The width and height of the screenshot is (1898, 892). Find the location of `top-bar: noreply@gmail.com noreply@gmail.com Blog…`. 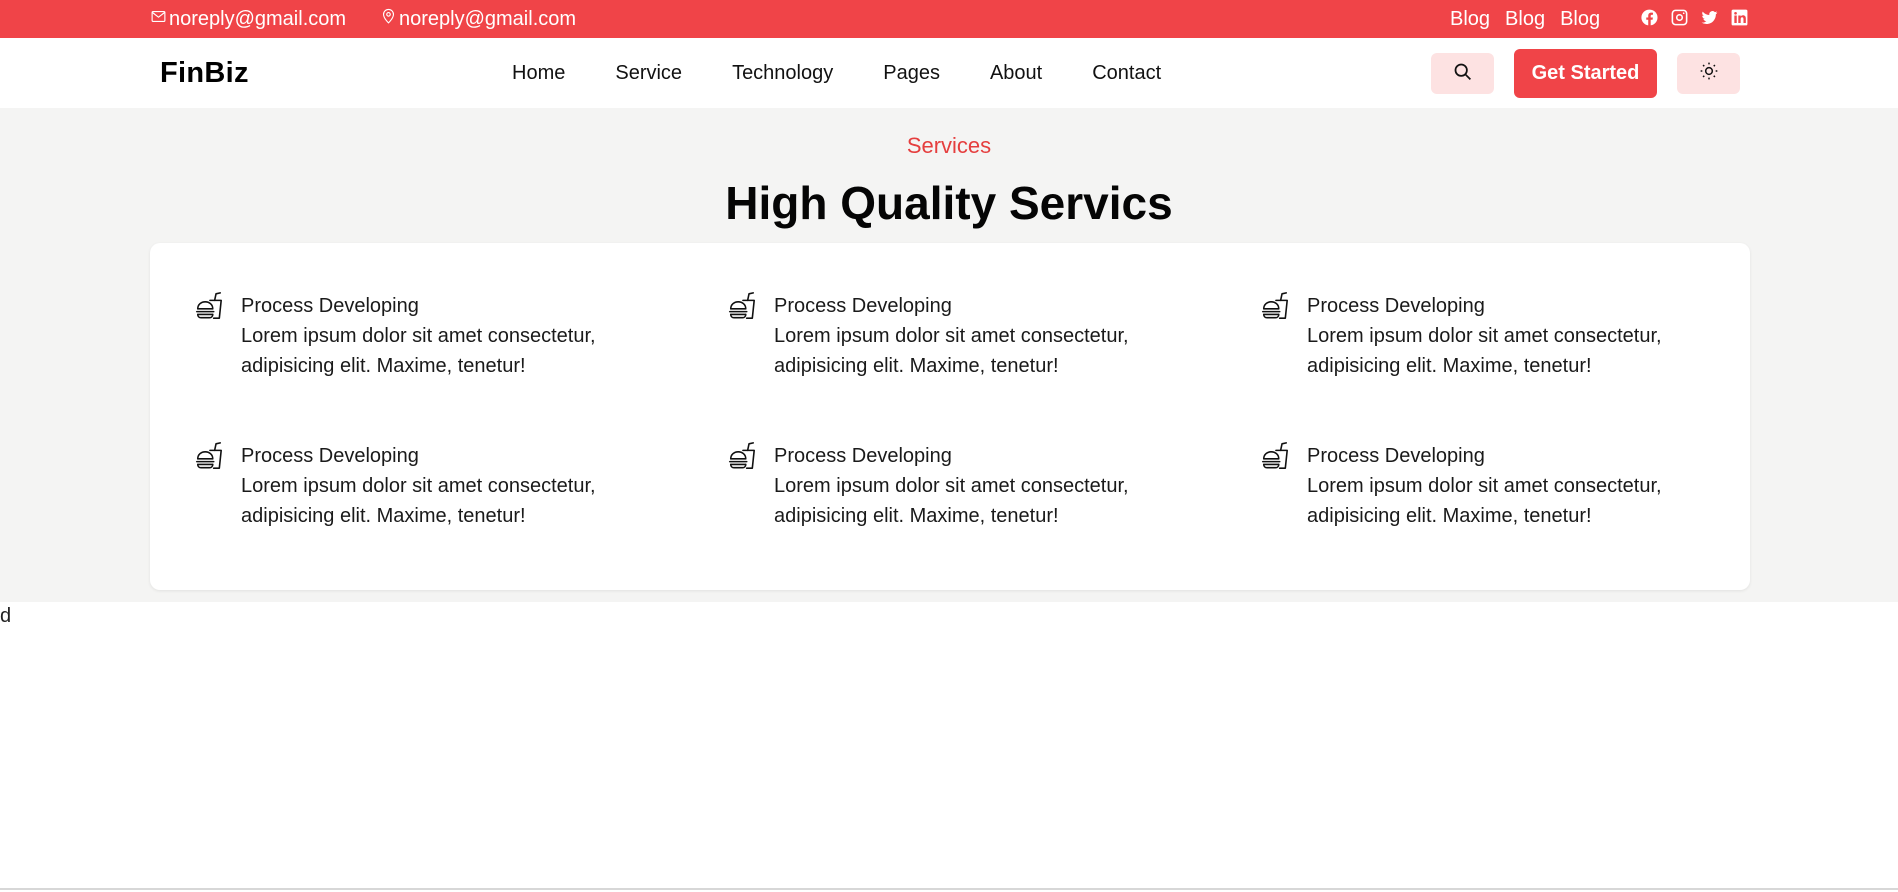

top-bar: noreply@gmail.com noreply@gmail.com Blog… is located at coordinates (949, 19).